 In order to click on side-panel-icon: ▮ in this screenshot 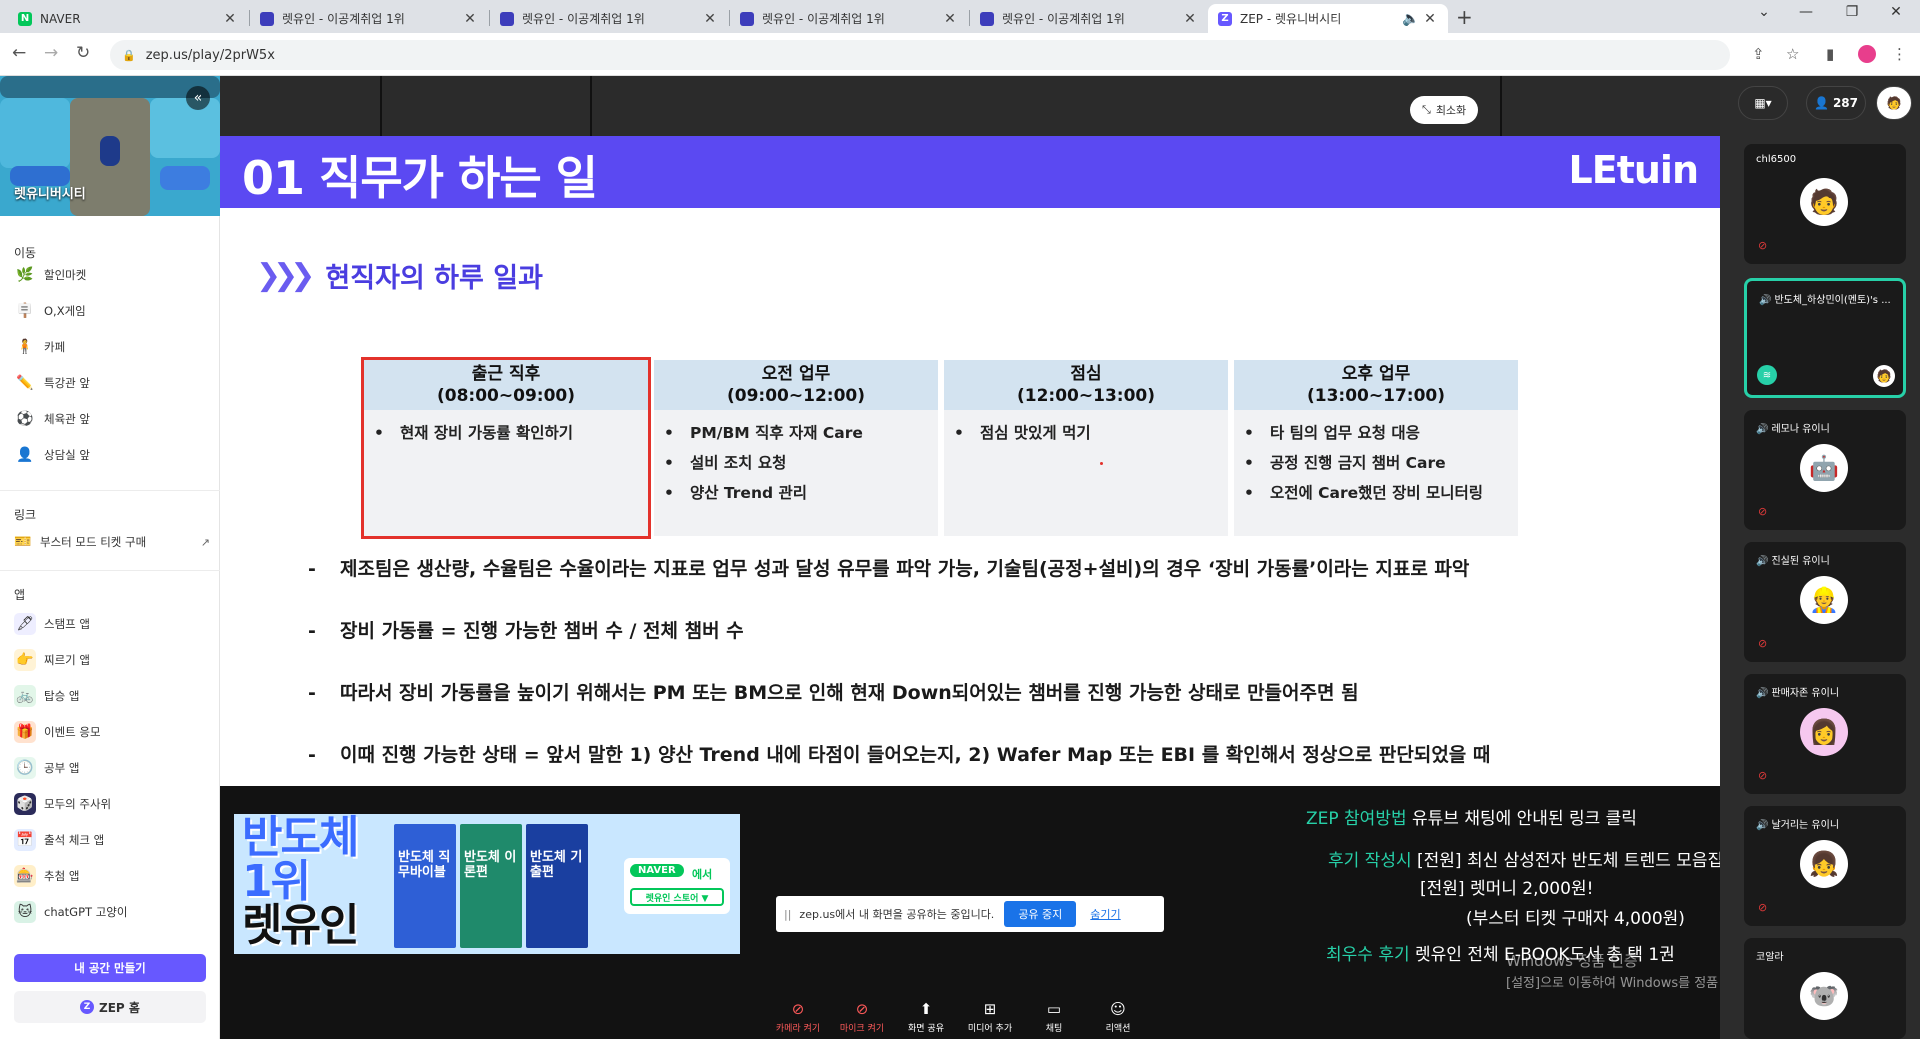, I will do `click(1830, 54)`.